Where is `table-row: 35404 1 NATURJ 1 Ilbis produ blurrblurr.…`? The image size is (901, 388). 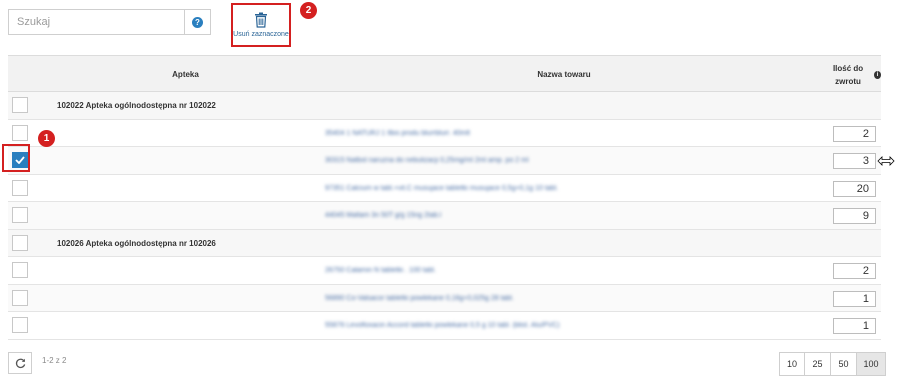 table-row: 35404 1 NATURJ 1 Ilbis produ blurrblurr.… is located at coordinates (444, 133).